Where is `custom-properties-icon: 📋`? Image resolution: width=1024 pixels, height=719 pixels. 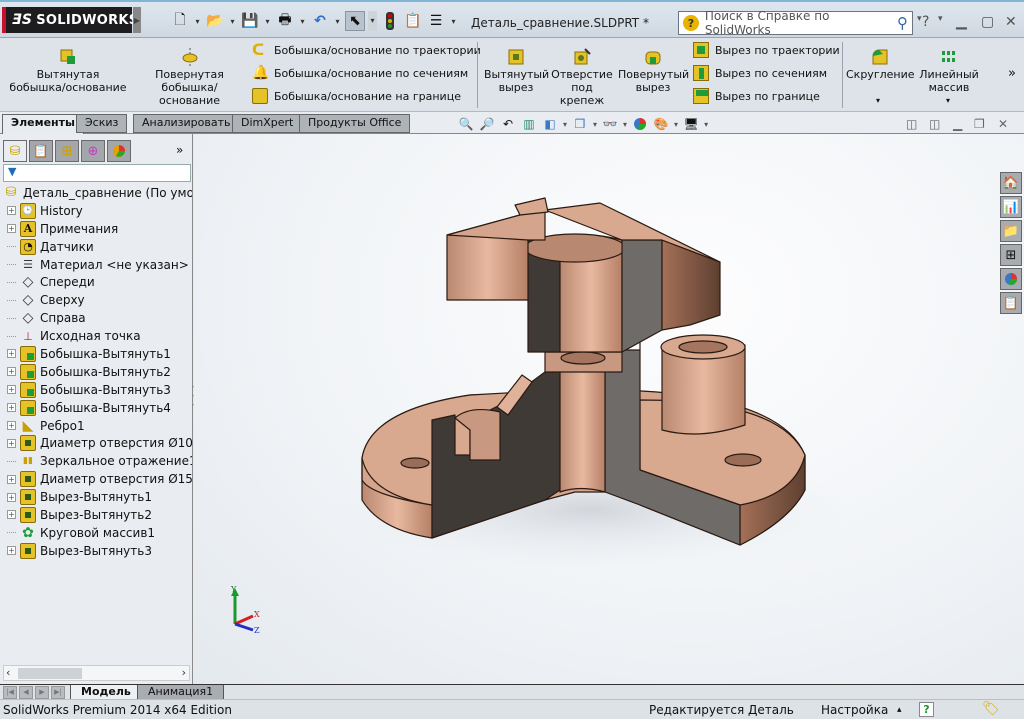
custom-properties-icon: 📋 is located at coordinates (1011, 303).